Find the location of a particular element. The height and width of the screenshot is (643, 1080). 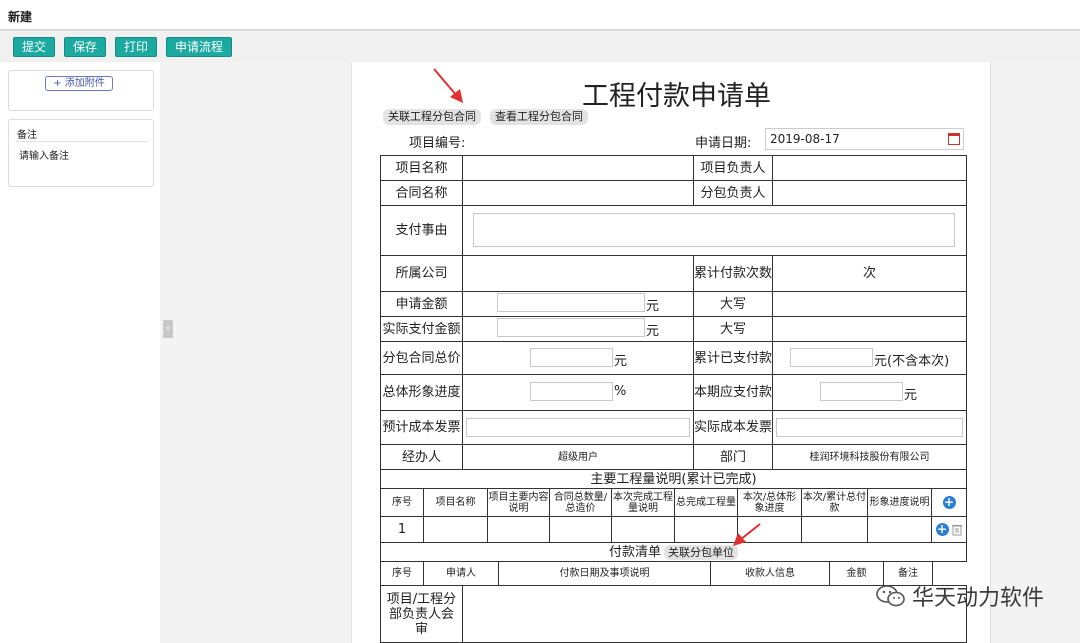

row-actions: + is located at coordinates (949, 529).